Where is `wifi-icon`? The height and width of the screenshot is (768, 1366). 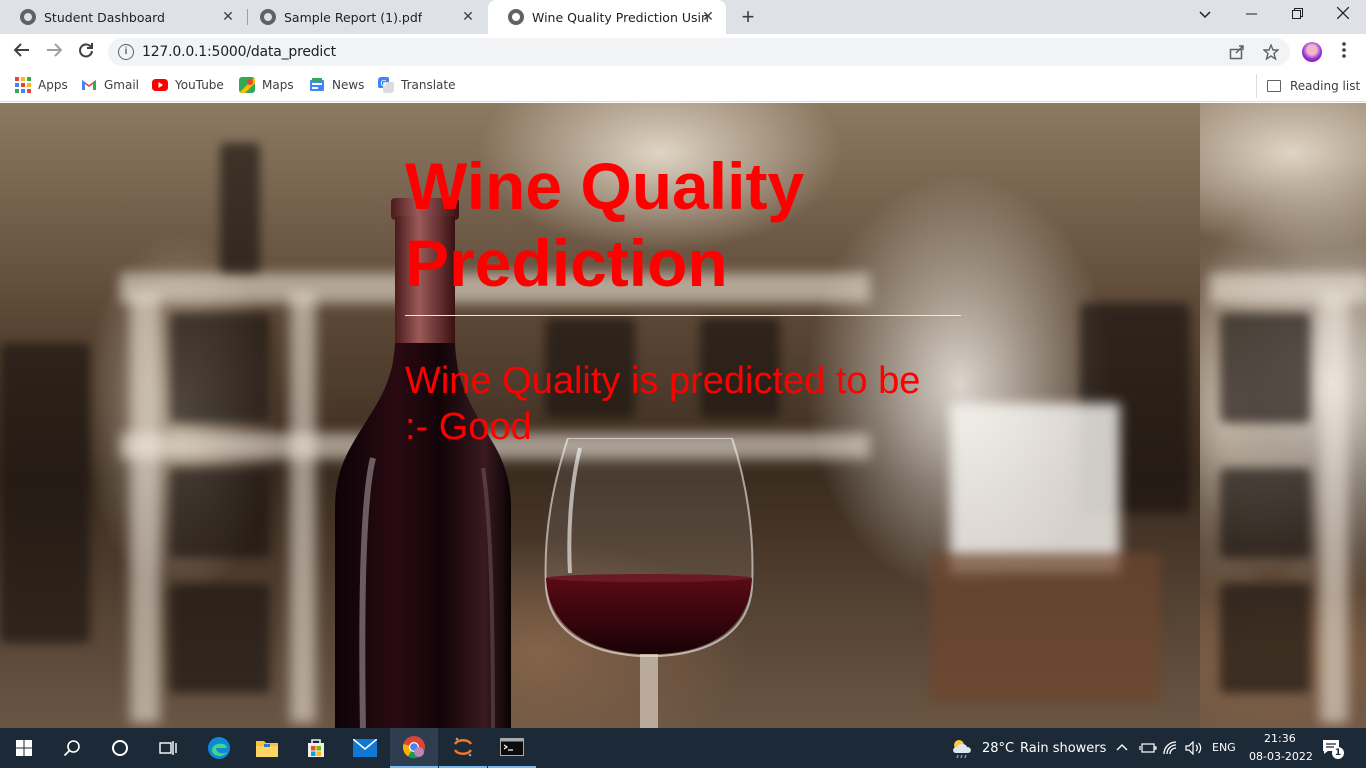
wifi-icon is located at coordinates (1171, 748).